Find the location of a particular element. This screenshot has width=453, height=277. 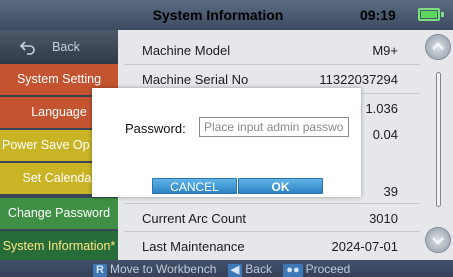

info-value: 3010 is located at coordinates (383, 218).